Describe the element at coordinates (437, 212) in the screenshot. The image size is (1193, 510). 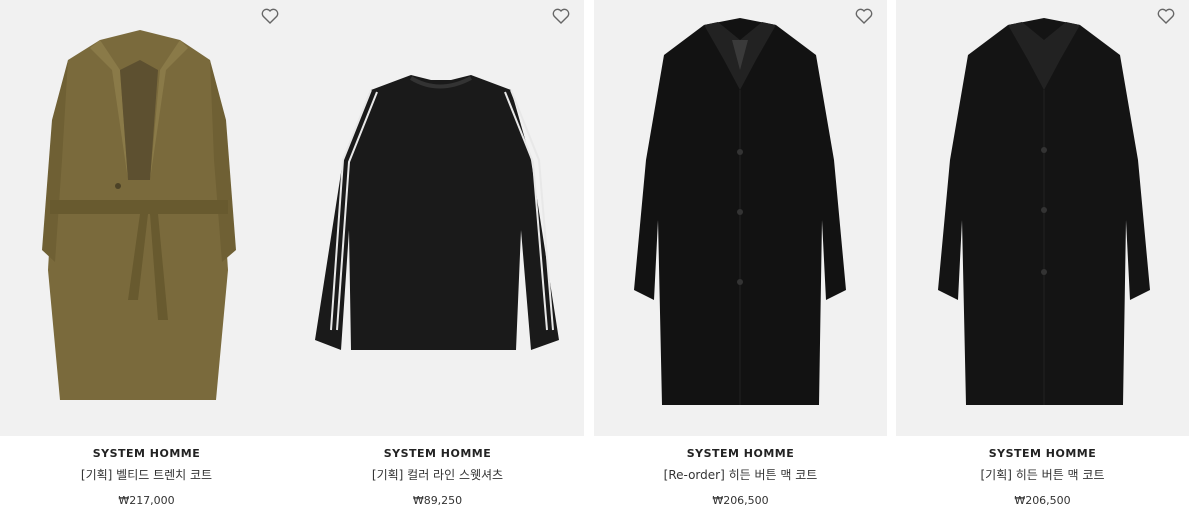
I see `sweatshirt-image` at that location.